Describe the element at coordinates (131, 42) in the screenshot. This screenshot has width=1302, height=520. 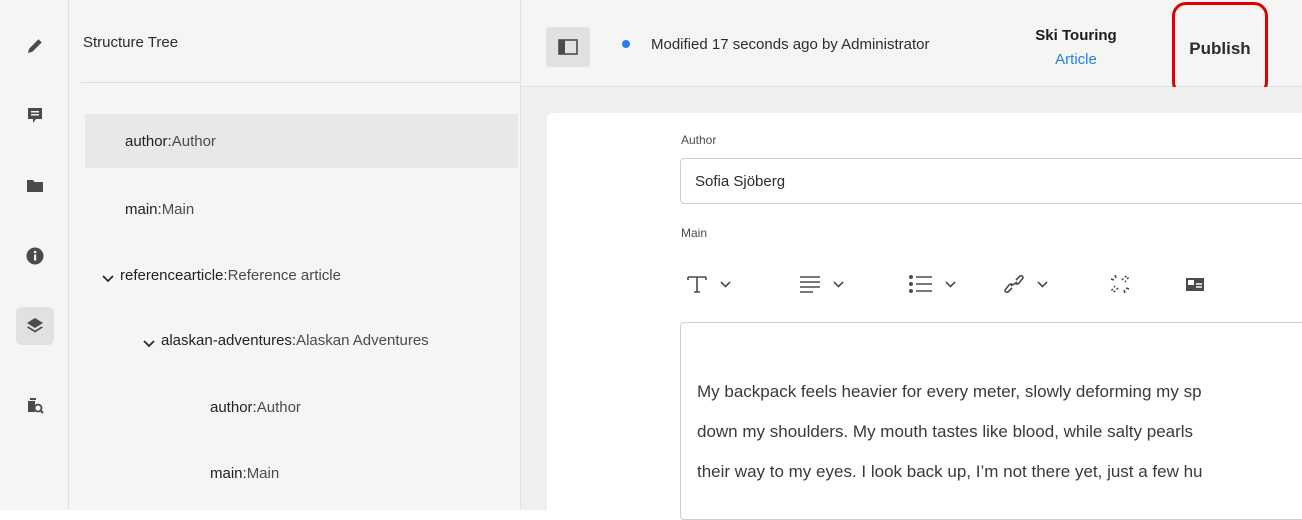
I see `panel-title: Structure Tree` at that location.